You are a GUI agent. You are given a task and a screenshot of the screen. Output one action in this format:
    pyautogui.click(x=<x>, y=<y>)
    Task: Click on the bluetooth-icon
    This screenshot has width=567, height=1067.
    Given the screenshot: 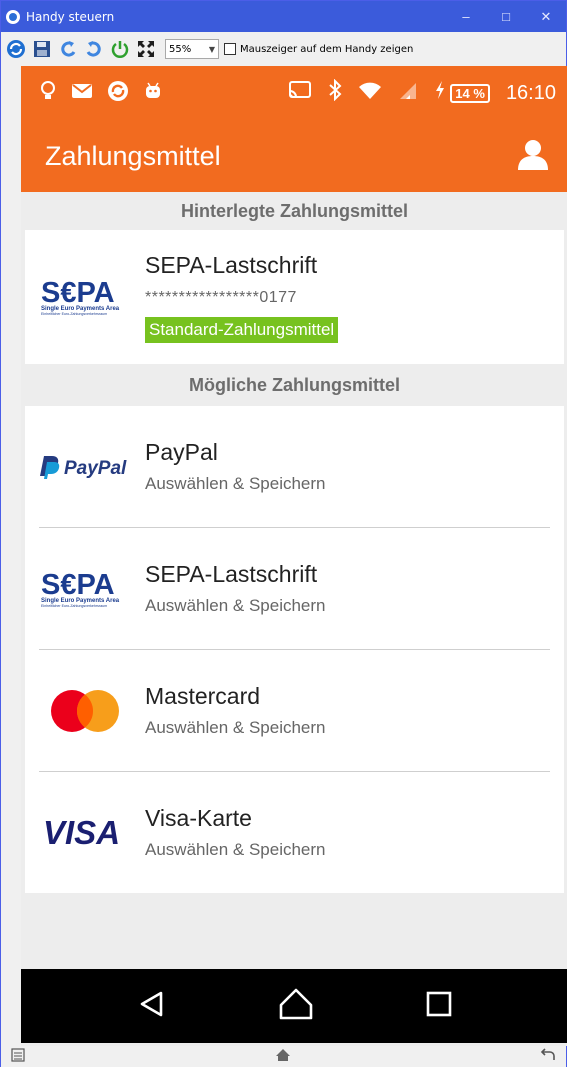 What is the action you would take?
    pyautogui.click(x=335, y=92)
    